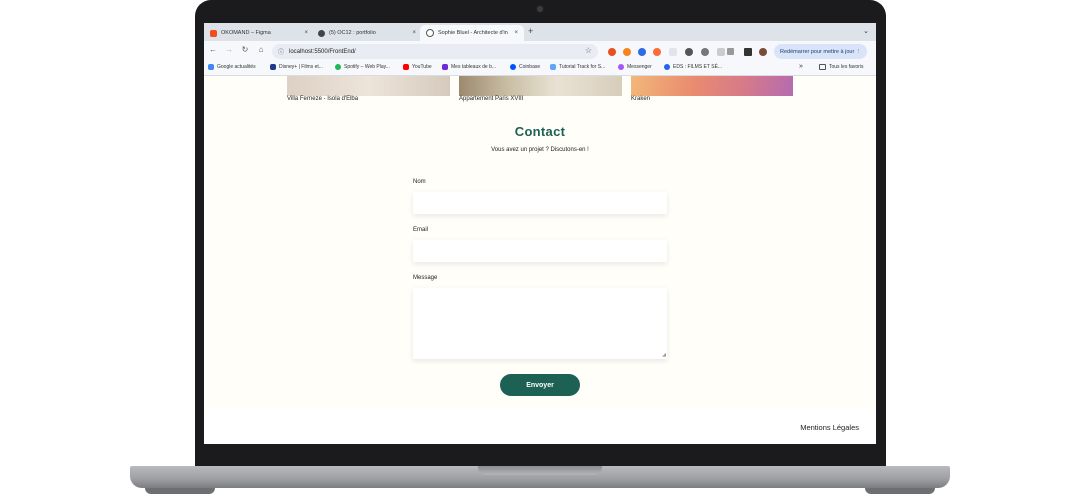 The image size is (1080, 500). What do you see at coordinates (667, 67) in the screenshot?
I see `eds-icon` at bounding box center [667, 67].